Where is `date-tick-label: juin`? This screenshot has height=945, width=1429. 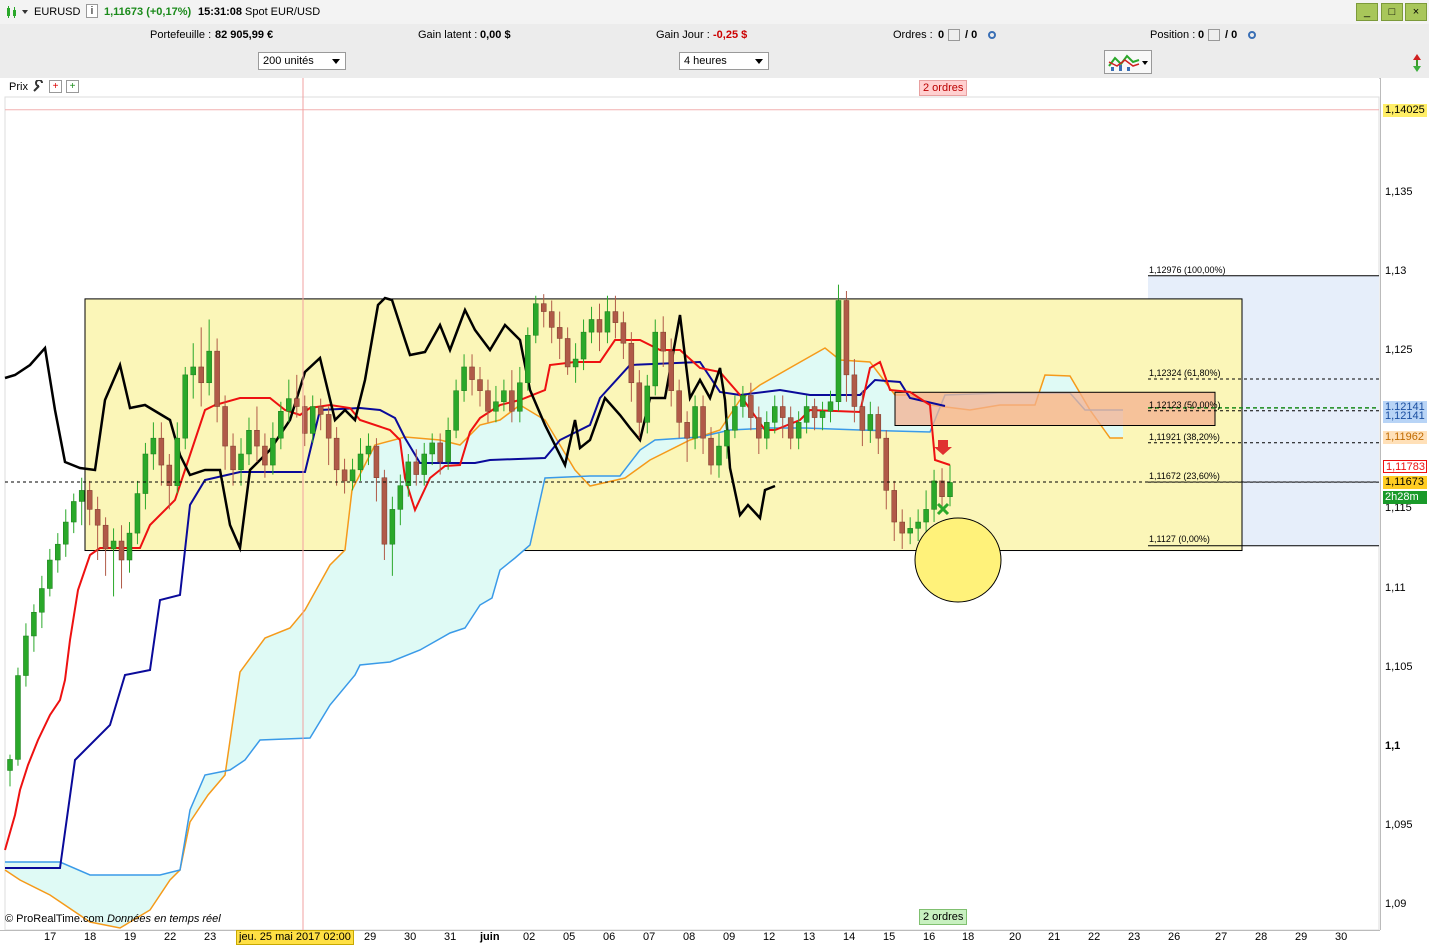
date-tick-label: juin is located at coordinates (490, 937).